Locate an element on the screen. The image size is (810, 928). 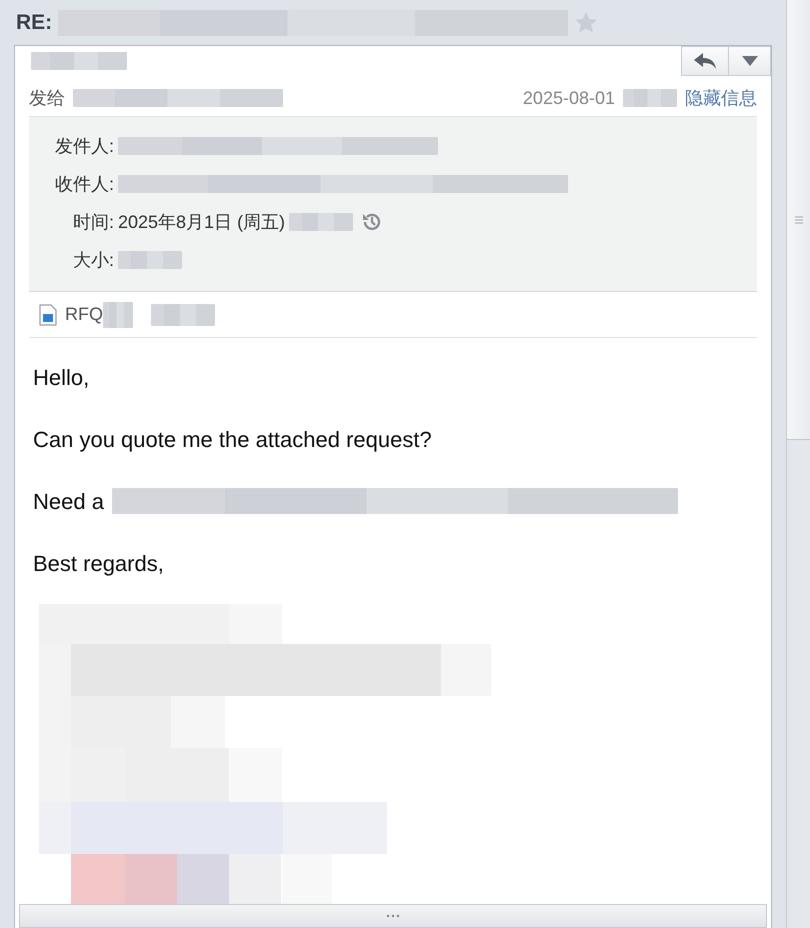
body-text: Need a is located at coordinates (68, 502).